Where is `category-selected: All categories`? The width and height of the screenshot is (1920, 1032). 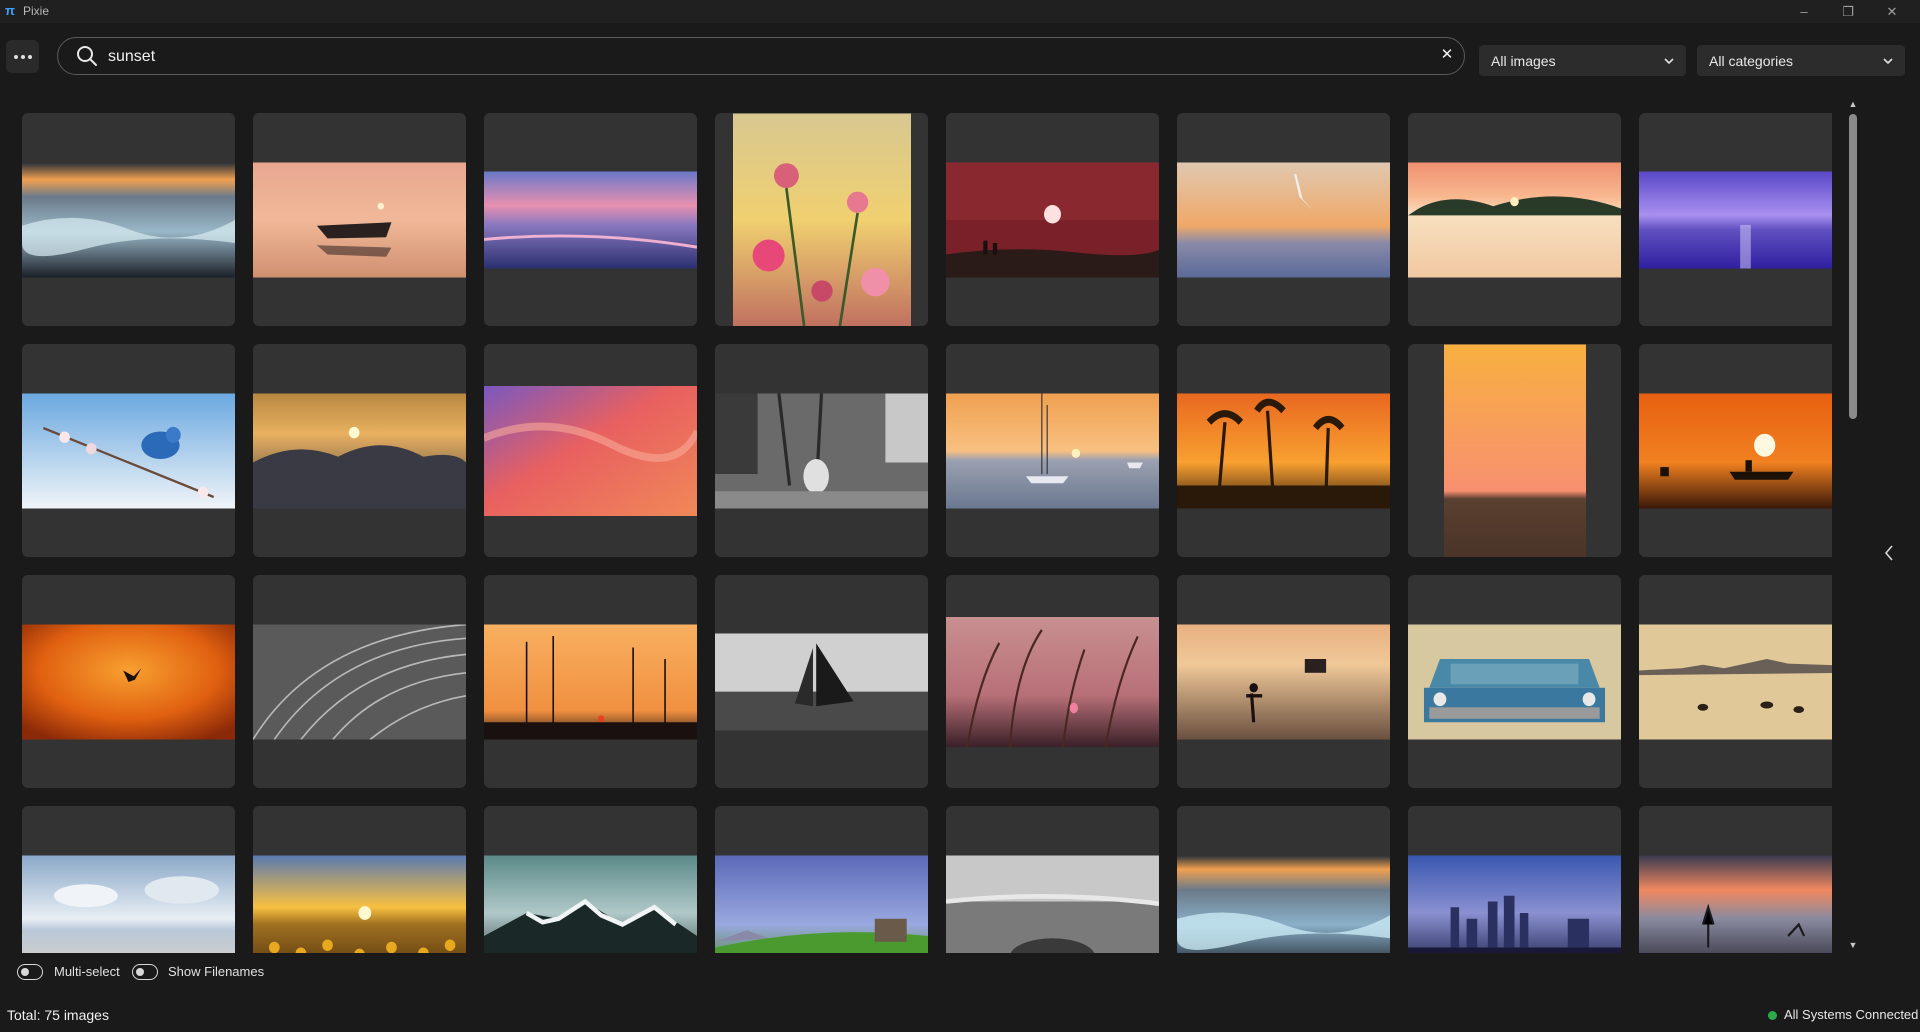 category-selected: All categories is located at coordinates (1751, 60).